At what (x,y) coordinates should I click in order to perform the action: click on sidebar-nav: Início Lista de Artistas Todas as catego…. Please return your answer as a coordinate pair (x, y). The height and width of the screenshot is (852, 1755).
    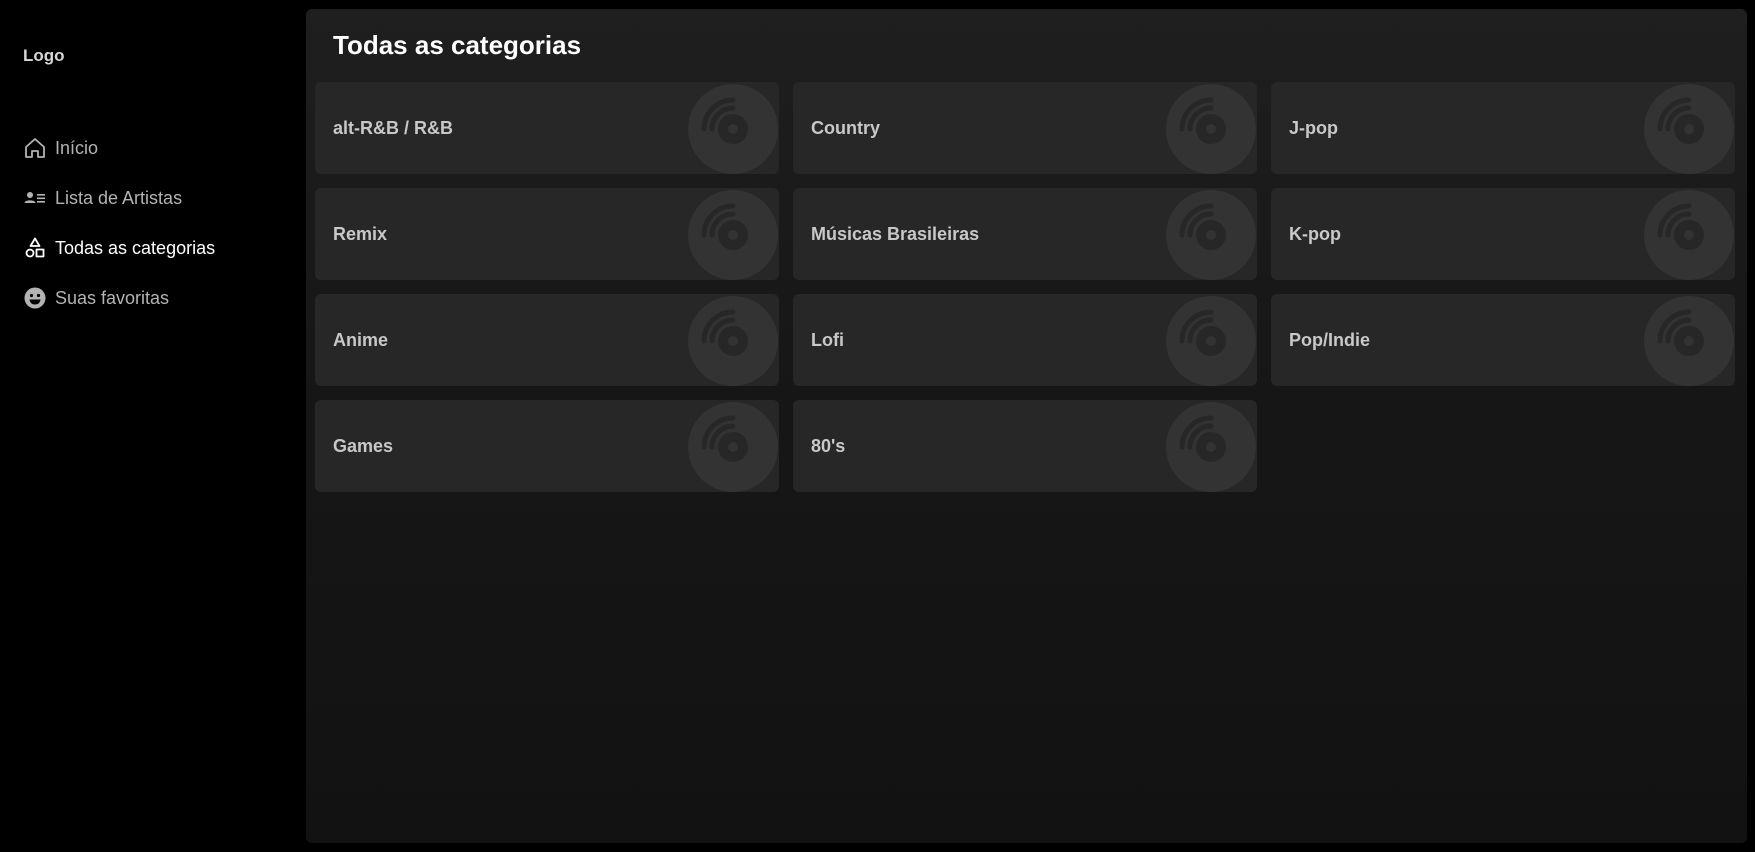
    Looking at the image, I should click on (152, 231).